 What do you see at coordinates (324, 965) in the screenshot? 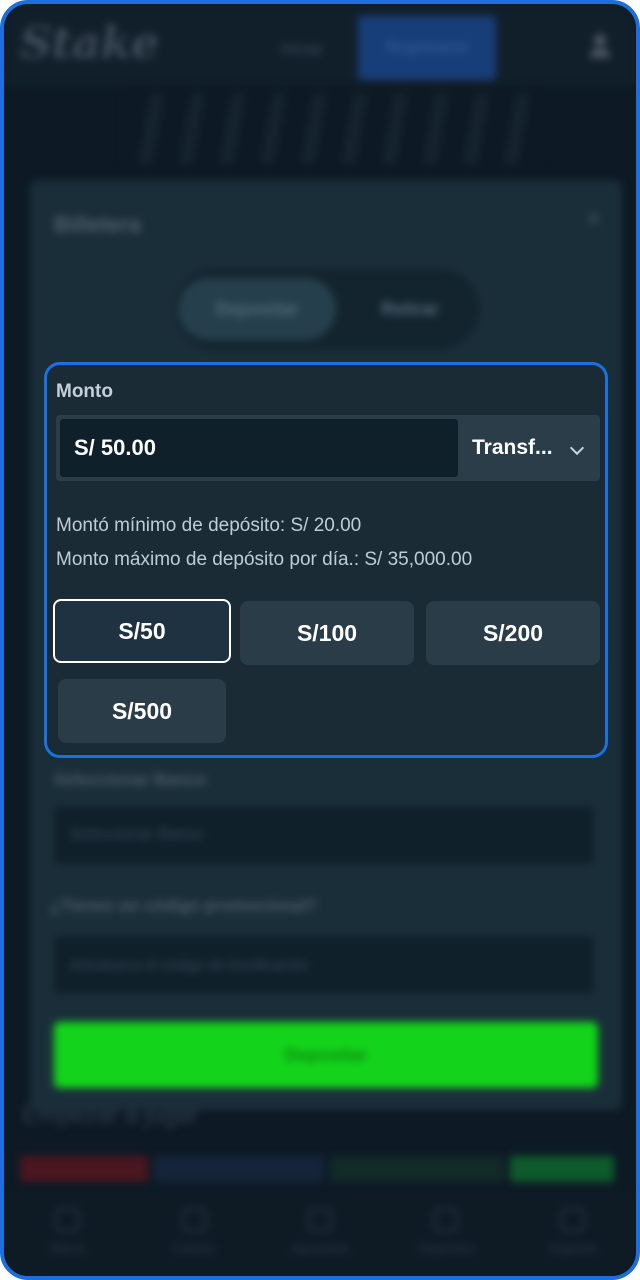
I see `promo-code-input: Introduzca el código de bonificación` at bounding box center [324, 965].